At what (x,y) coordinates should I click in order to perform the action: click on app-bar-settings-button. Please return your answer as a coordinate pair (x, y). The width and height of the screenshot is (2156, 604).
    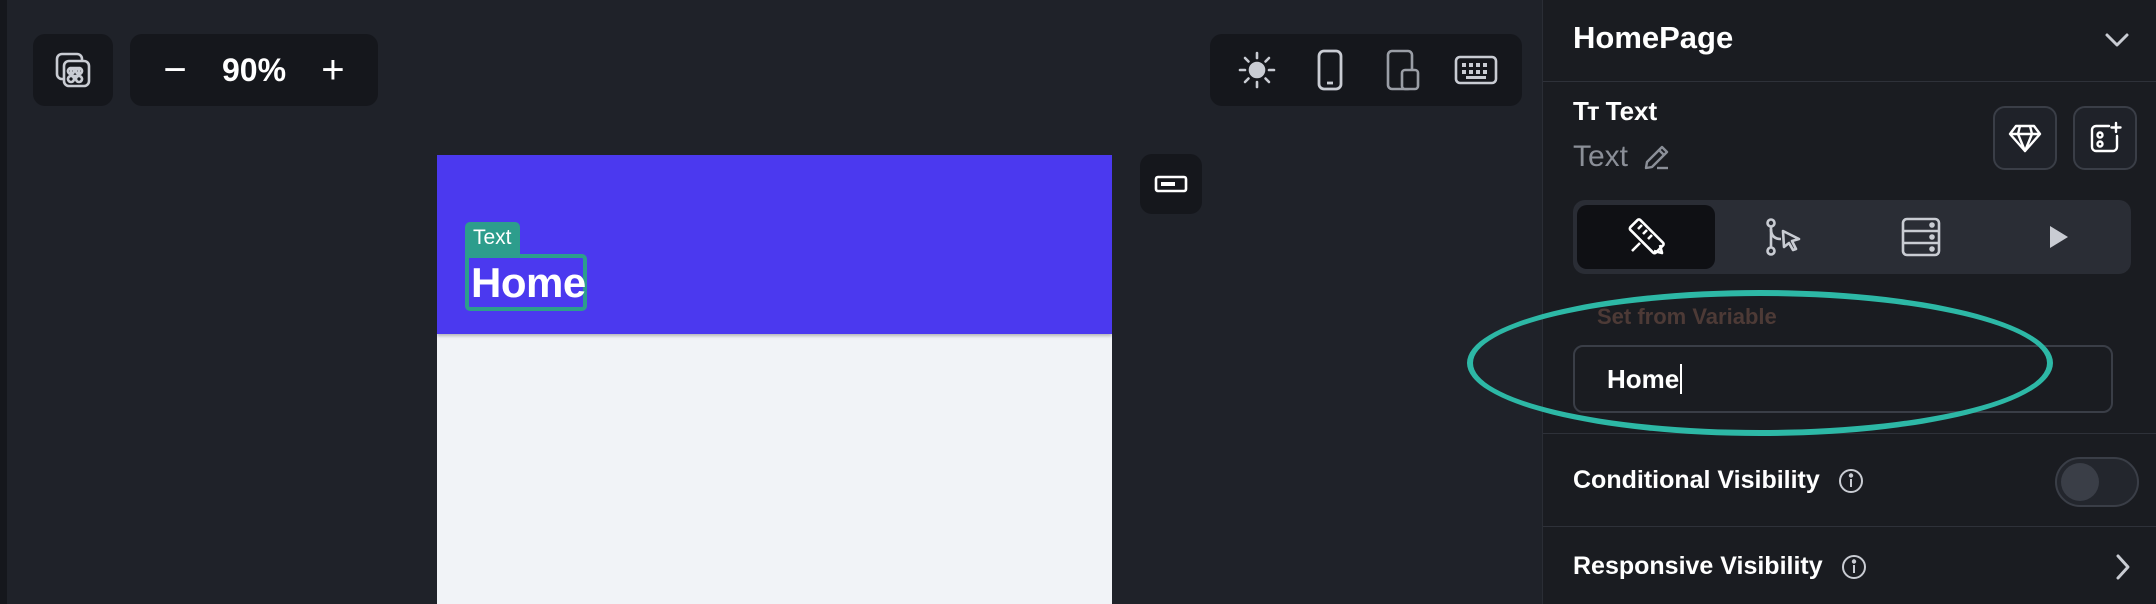
    Looking at the image, I should click on (1171, 184).